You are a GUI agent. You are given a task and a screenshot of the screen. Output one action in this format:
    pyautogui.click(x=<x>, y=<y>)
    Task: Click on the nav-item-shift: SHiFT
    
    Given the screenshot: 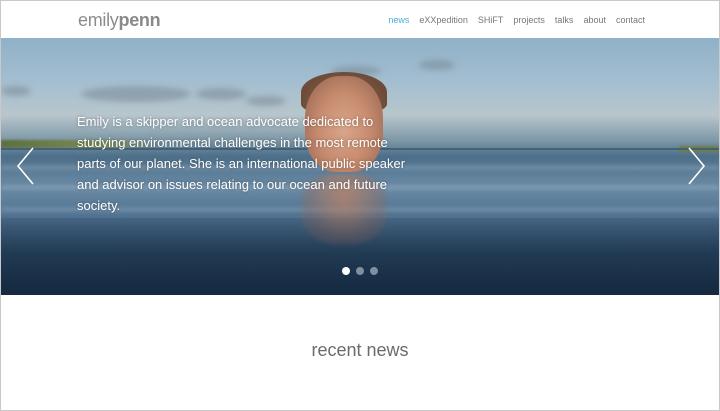 What is the action you would take?
    pyautogui.click(x=491, y=20)
    